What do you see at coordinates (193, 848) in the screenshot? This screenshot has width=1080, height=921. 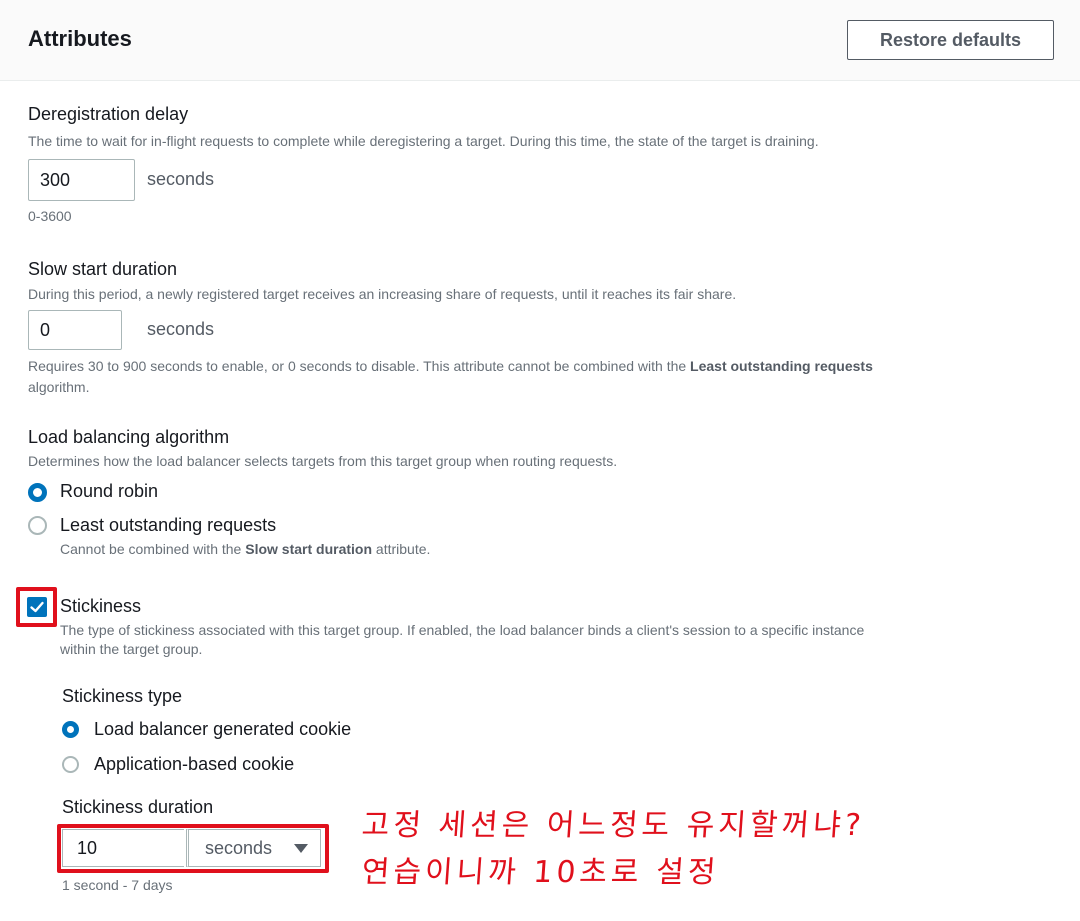 I see `duration-highlight-box` at bounding box center [193, 848].